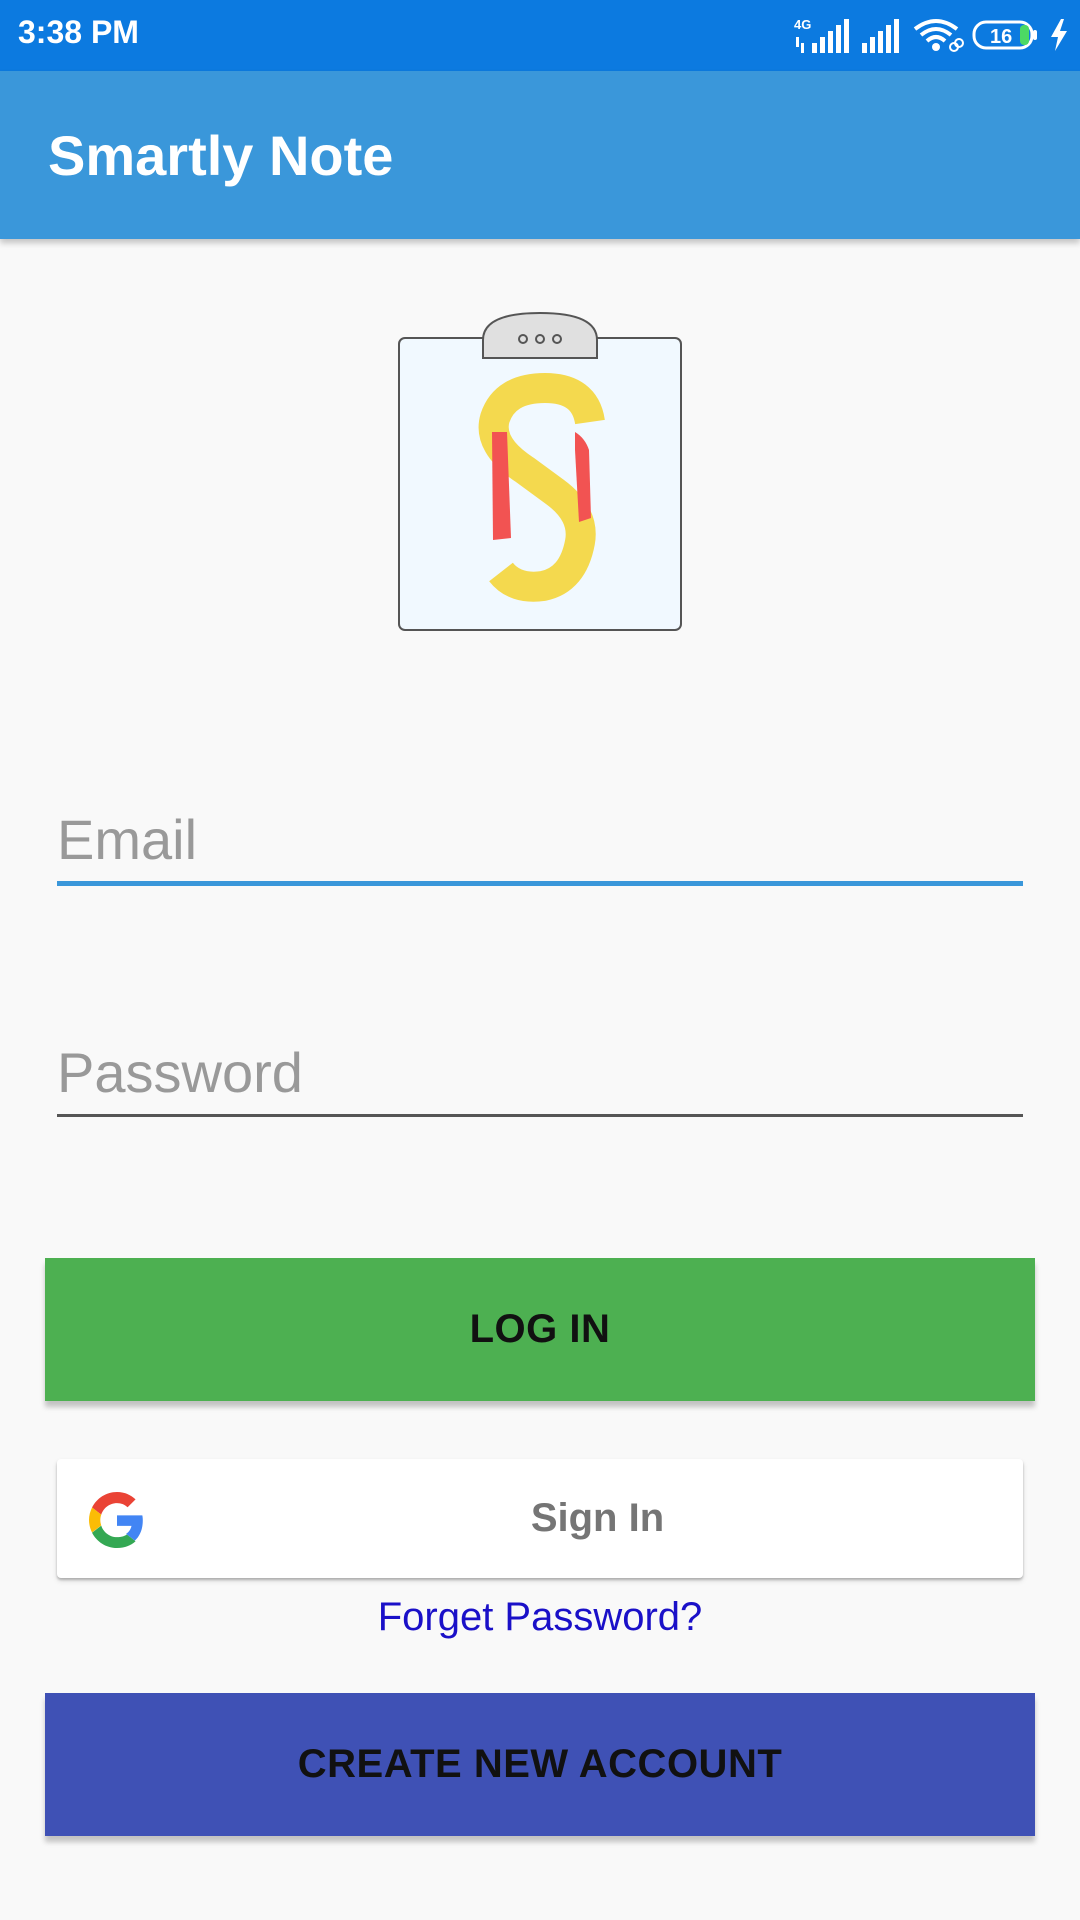  I want to click on google-sign-in-button: Sign In, so click(540, 1518).